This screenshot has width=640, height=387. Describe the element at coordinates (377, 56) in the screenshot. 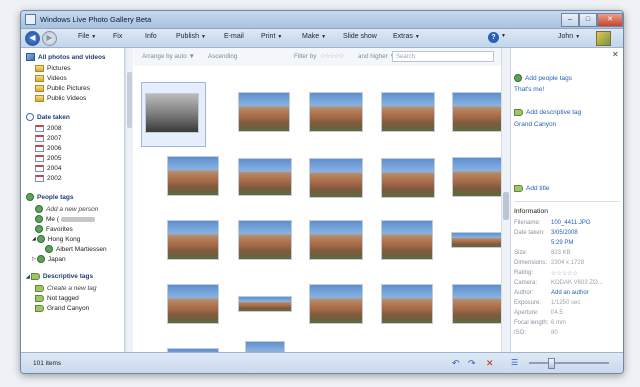

I see `and-higher-dropdown: and higher ▼` at that location.